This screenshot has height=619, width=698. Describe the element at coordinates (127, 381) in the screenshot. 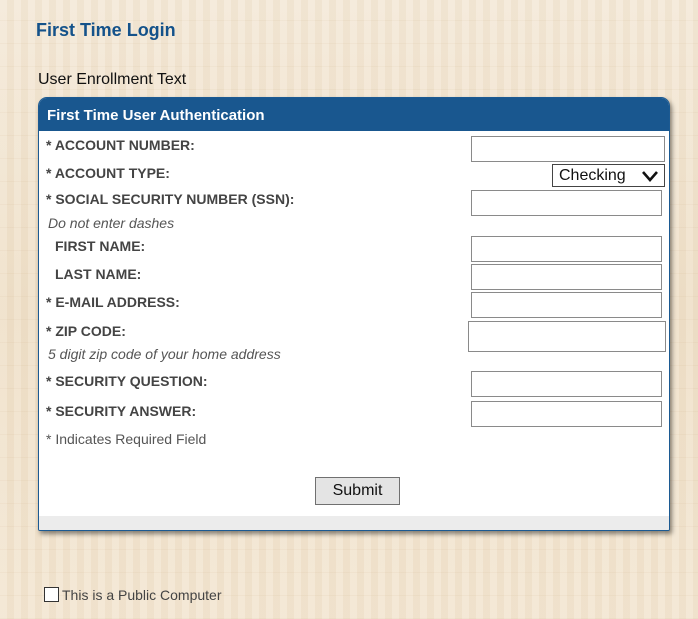

I see `security-question-label: * SECURITY QUESTION:` at that location.